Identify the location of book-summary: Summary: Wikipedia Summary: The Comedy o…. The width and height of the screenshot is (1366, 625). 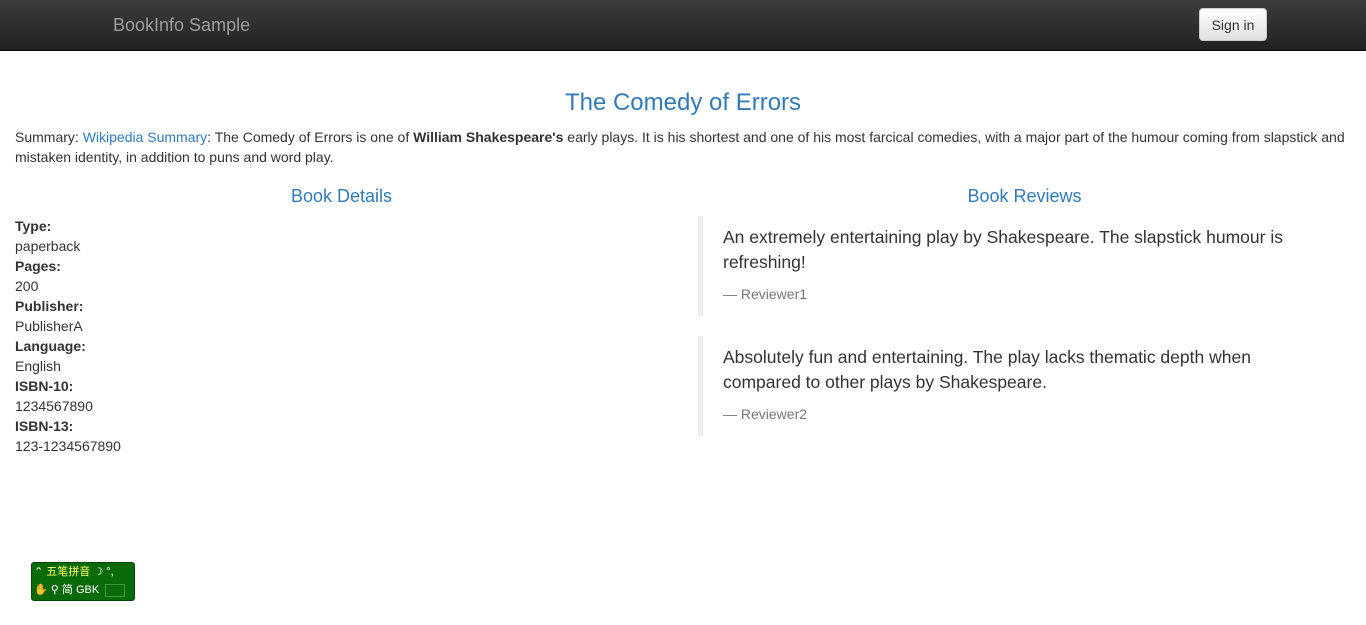
(685, 147).